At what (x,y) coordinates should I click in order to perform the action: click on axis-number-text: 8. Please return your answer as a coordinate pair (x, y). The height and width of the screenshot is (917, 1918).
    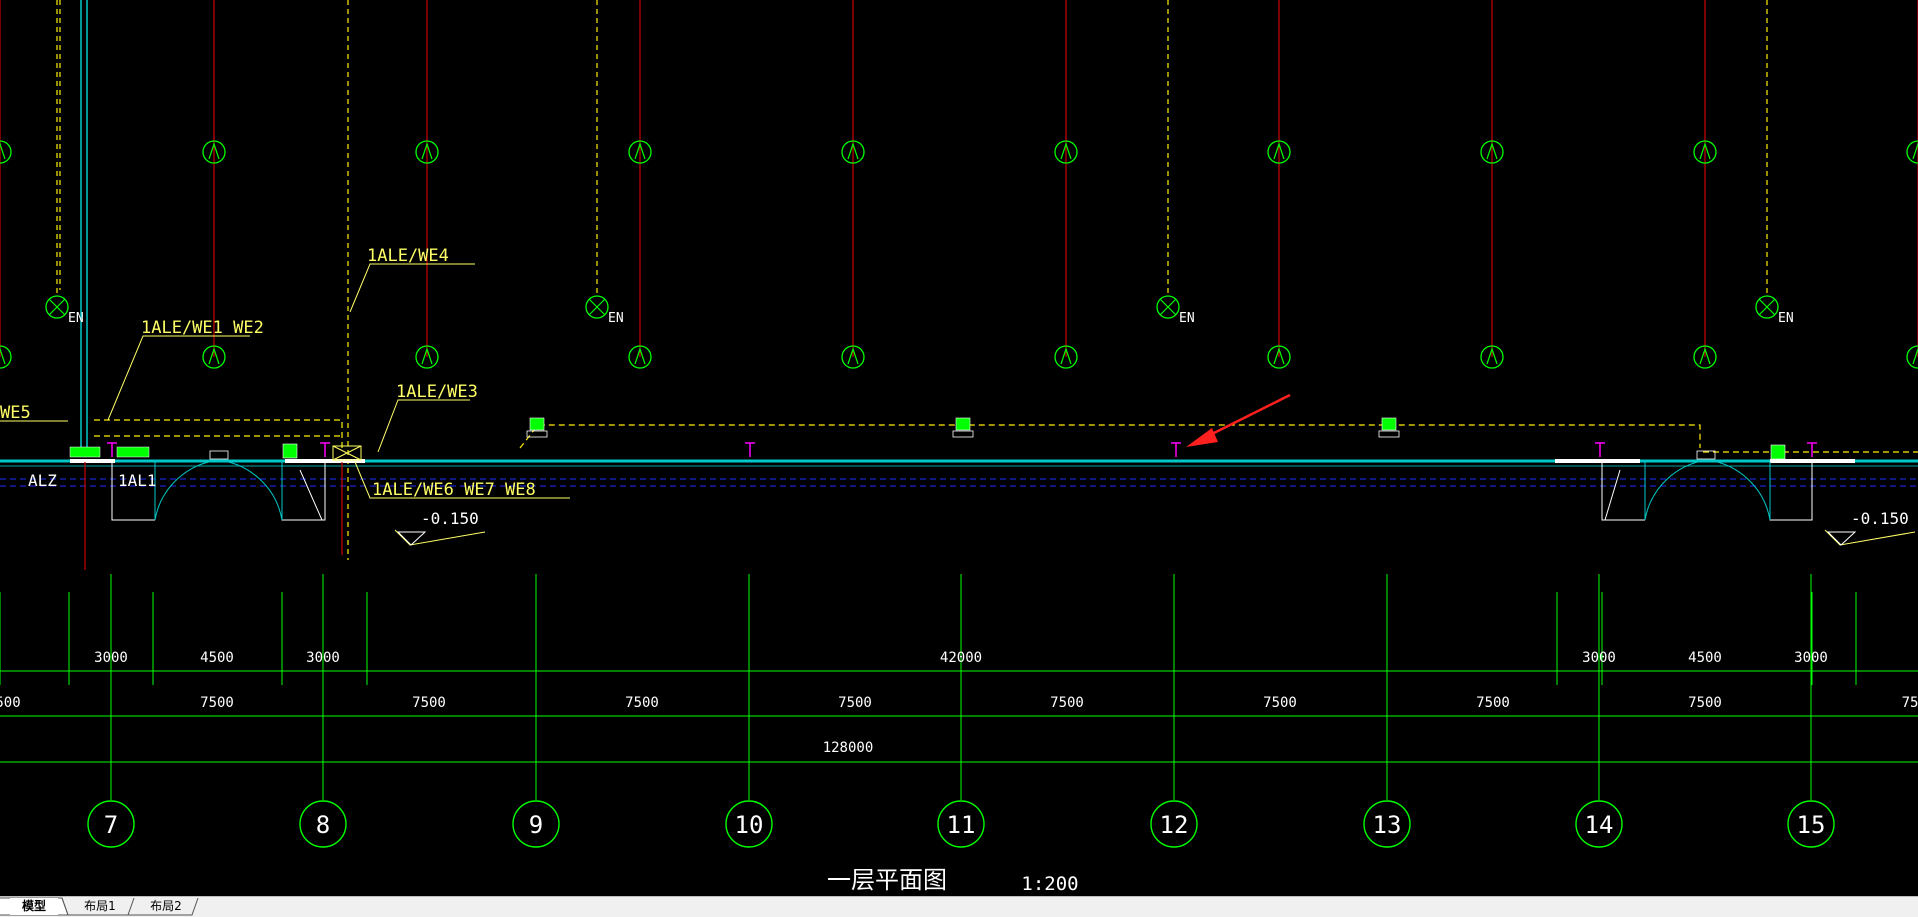
    Looking at the image, I should click on (323, 825).